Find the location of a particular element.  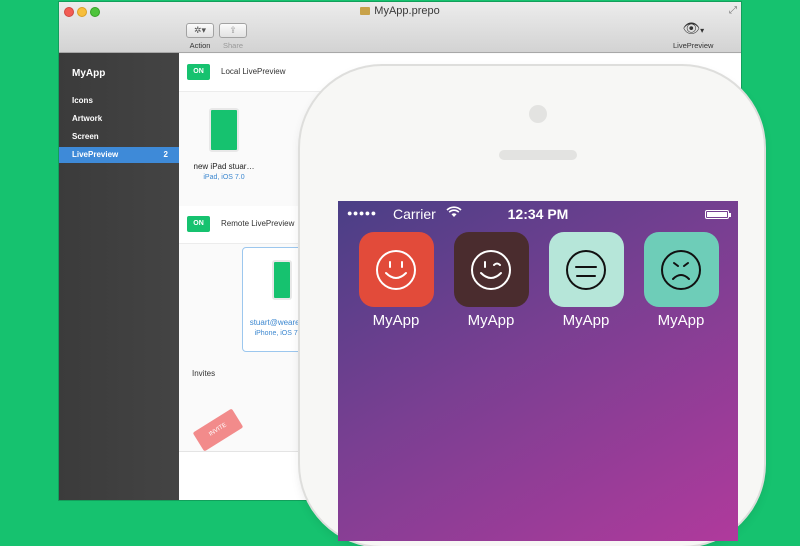

remote-livepreview-label: Remote LivePreview is located at coordinates (258, 223).